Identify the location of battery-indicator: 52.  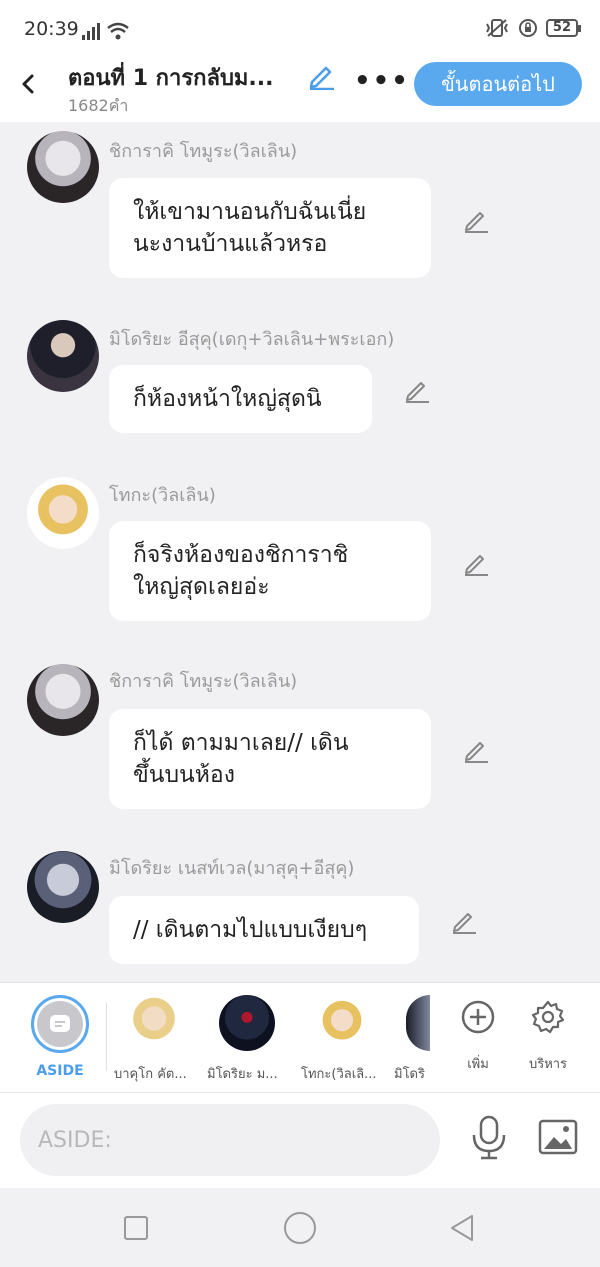
(563, 28).